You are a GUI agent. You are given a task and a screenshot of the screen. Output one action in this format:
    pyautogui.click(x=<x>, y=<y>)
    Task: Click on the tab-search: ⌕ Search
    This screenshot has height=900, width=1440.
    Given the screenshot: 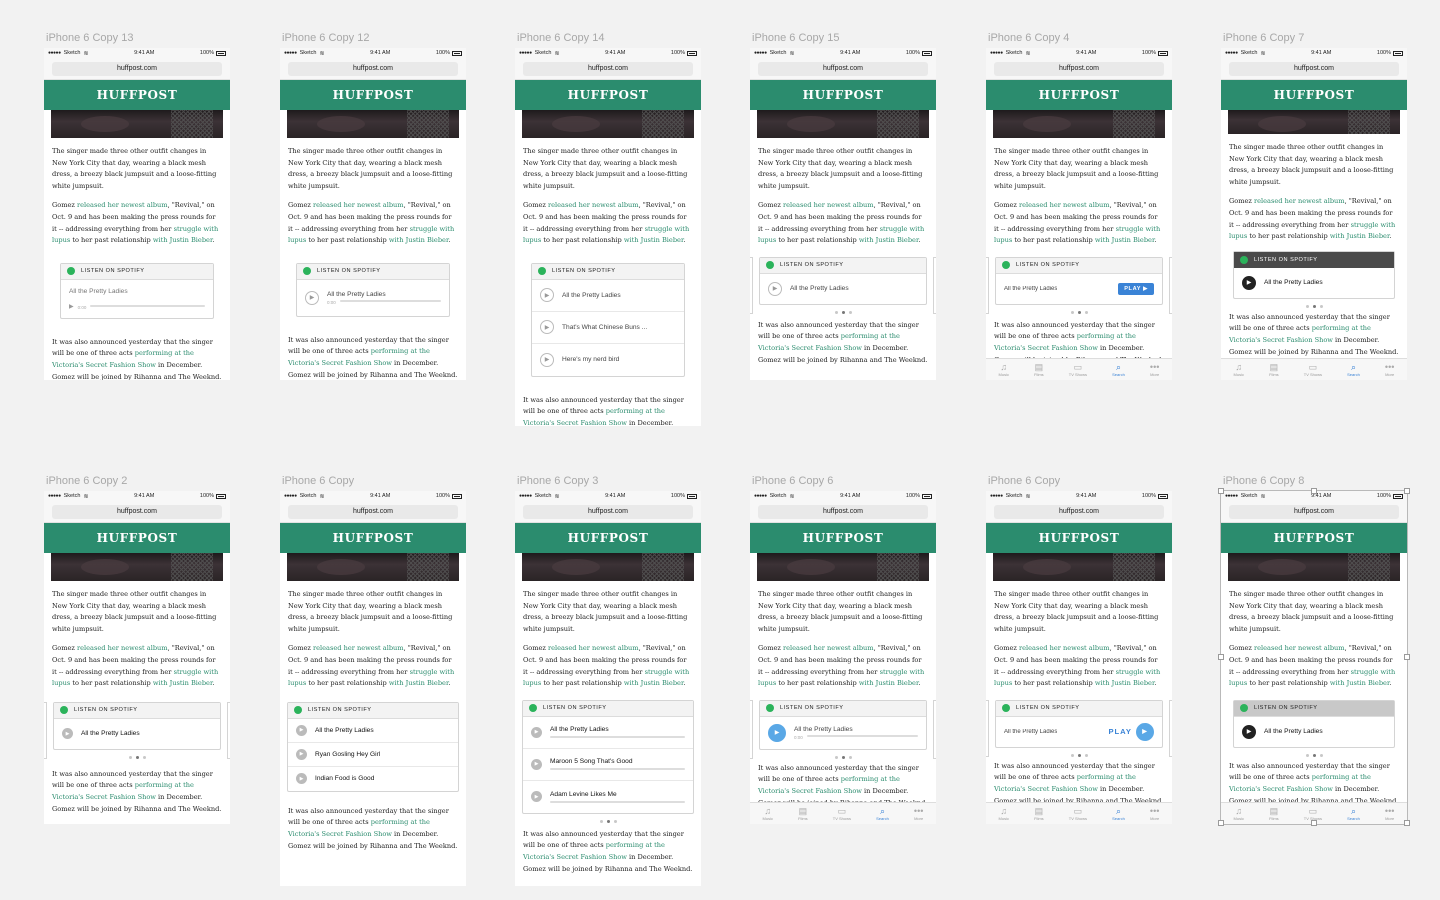 What is the action you would take?
    pyautogui.click(x=1353, y=369)
    